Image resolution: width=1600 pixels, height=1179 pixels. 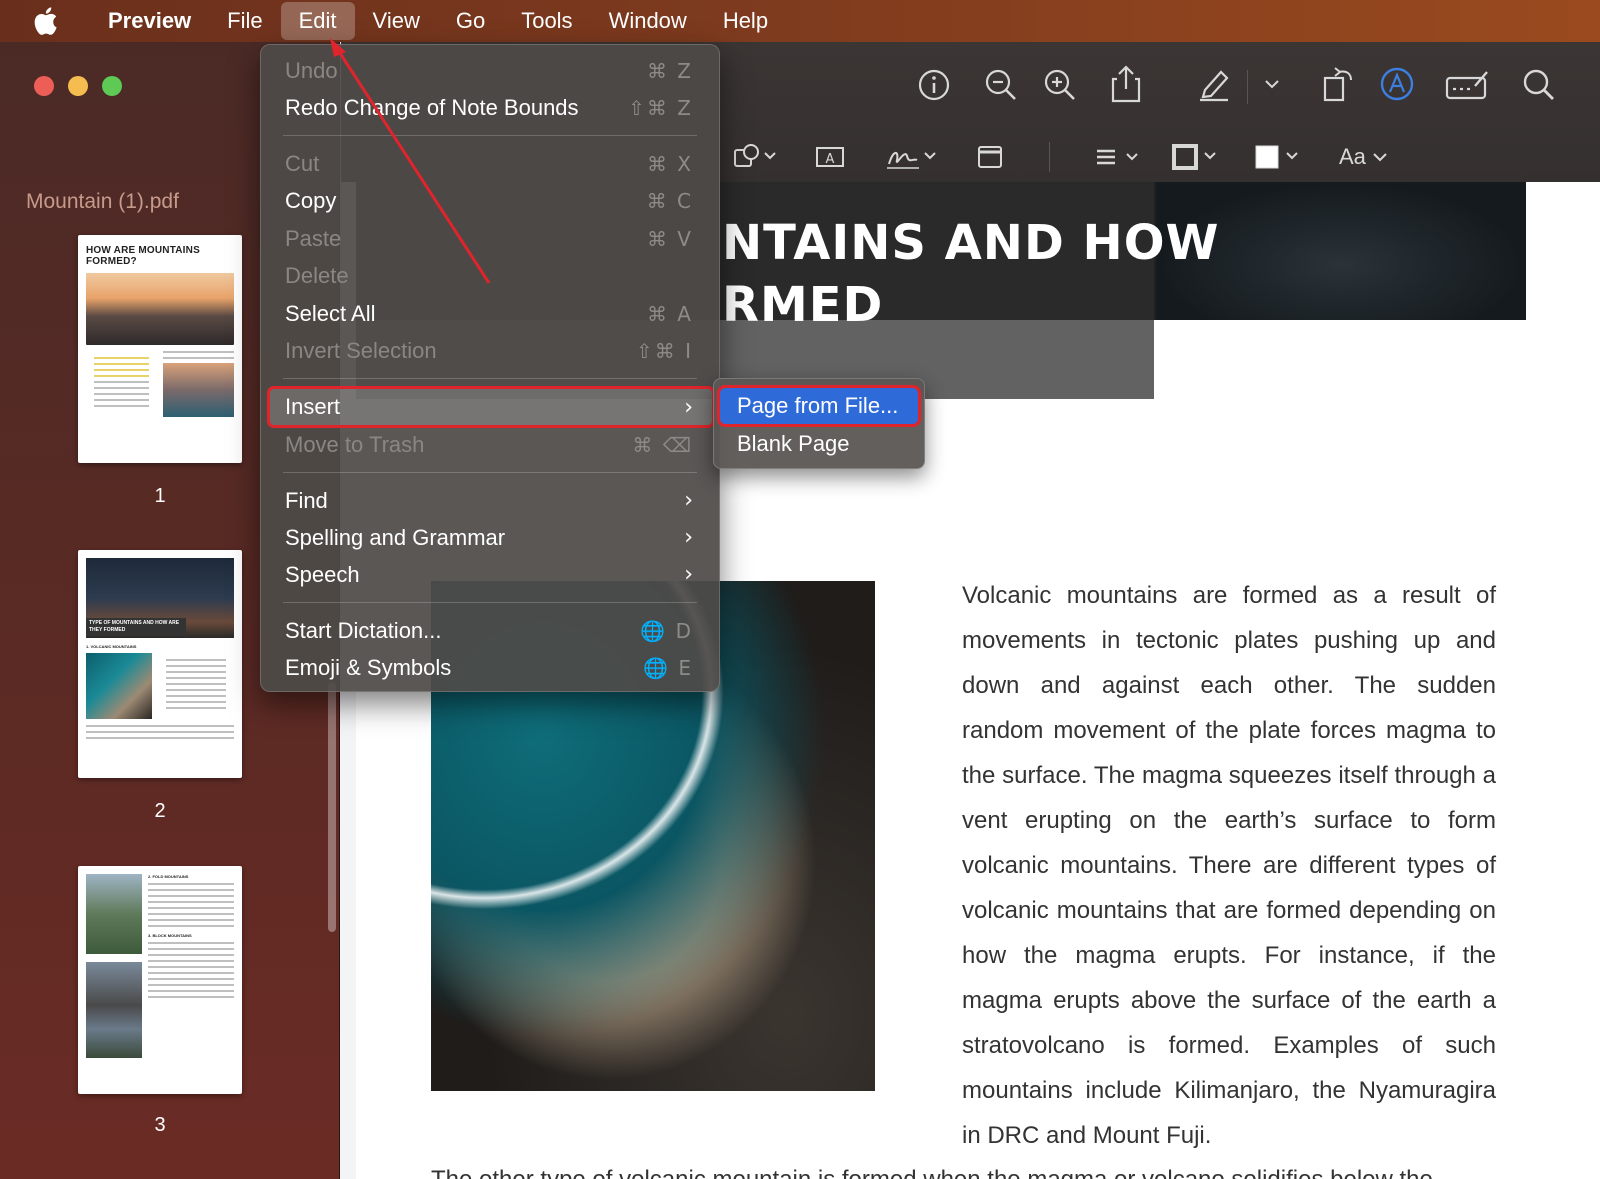 What do you see at coordinates (756, 157) in the screenshot?
I see `shapes-icon` at bounding box center [756, 157].